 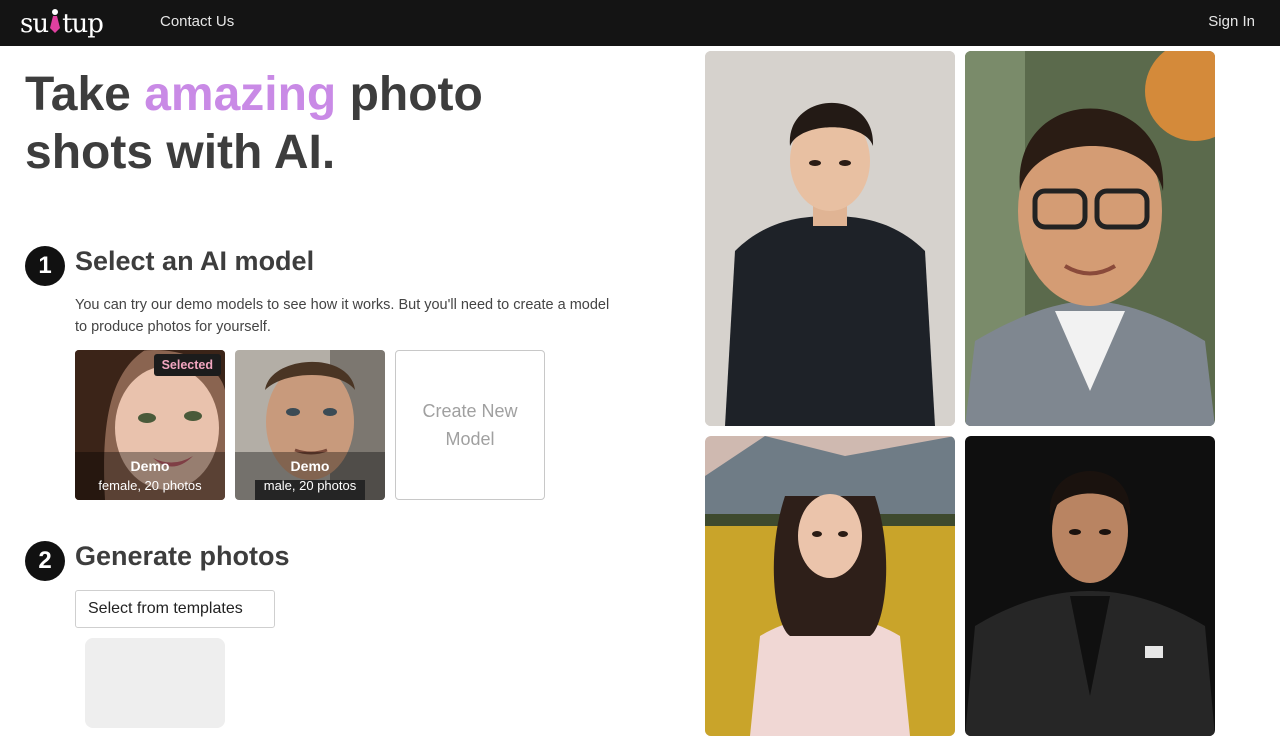 I want to click on step-1-title: Select an AI model, so click(x=195, y=261).